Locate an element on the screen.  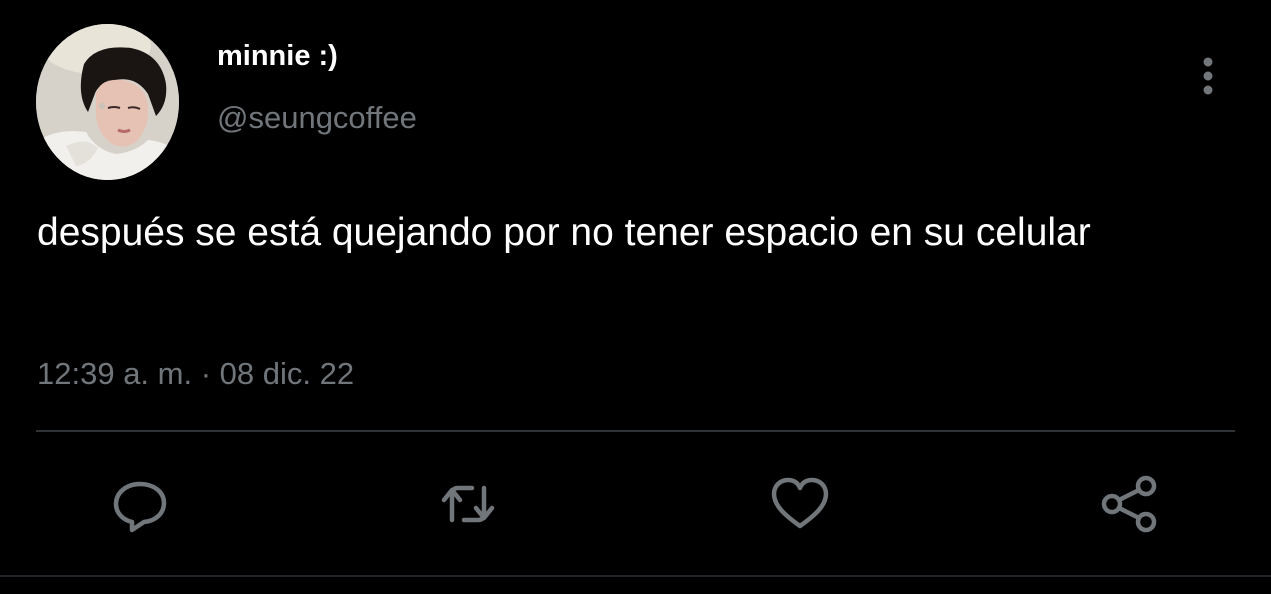
more-options-button is located at coordinates (1208, 76).